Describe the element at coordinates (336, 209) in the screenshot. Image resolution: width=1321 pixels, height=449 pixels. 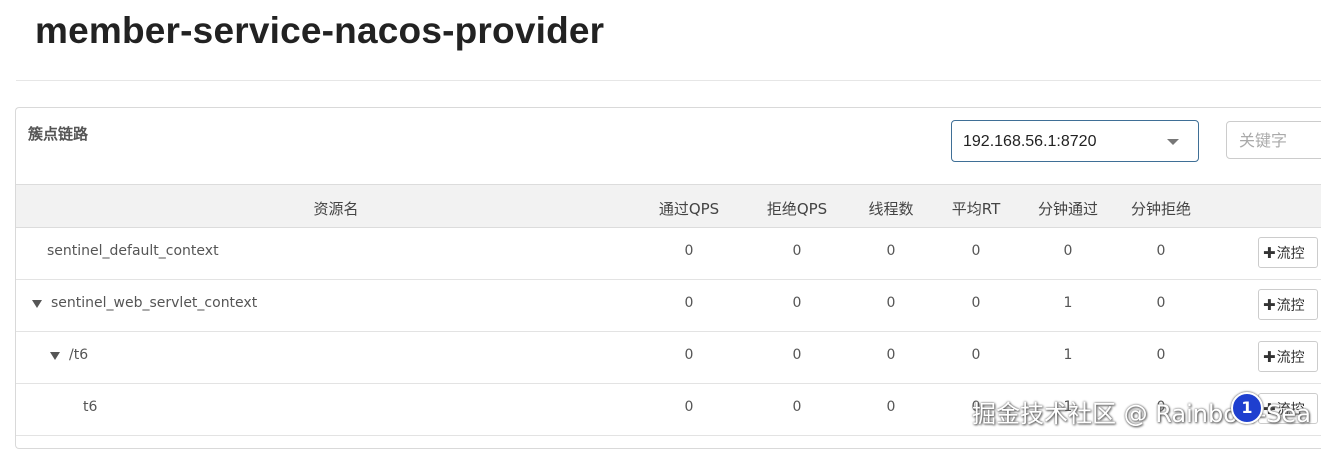
I see `header-resource-name: 资源名` at that location.